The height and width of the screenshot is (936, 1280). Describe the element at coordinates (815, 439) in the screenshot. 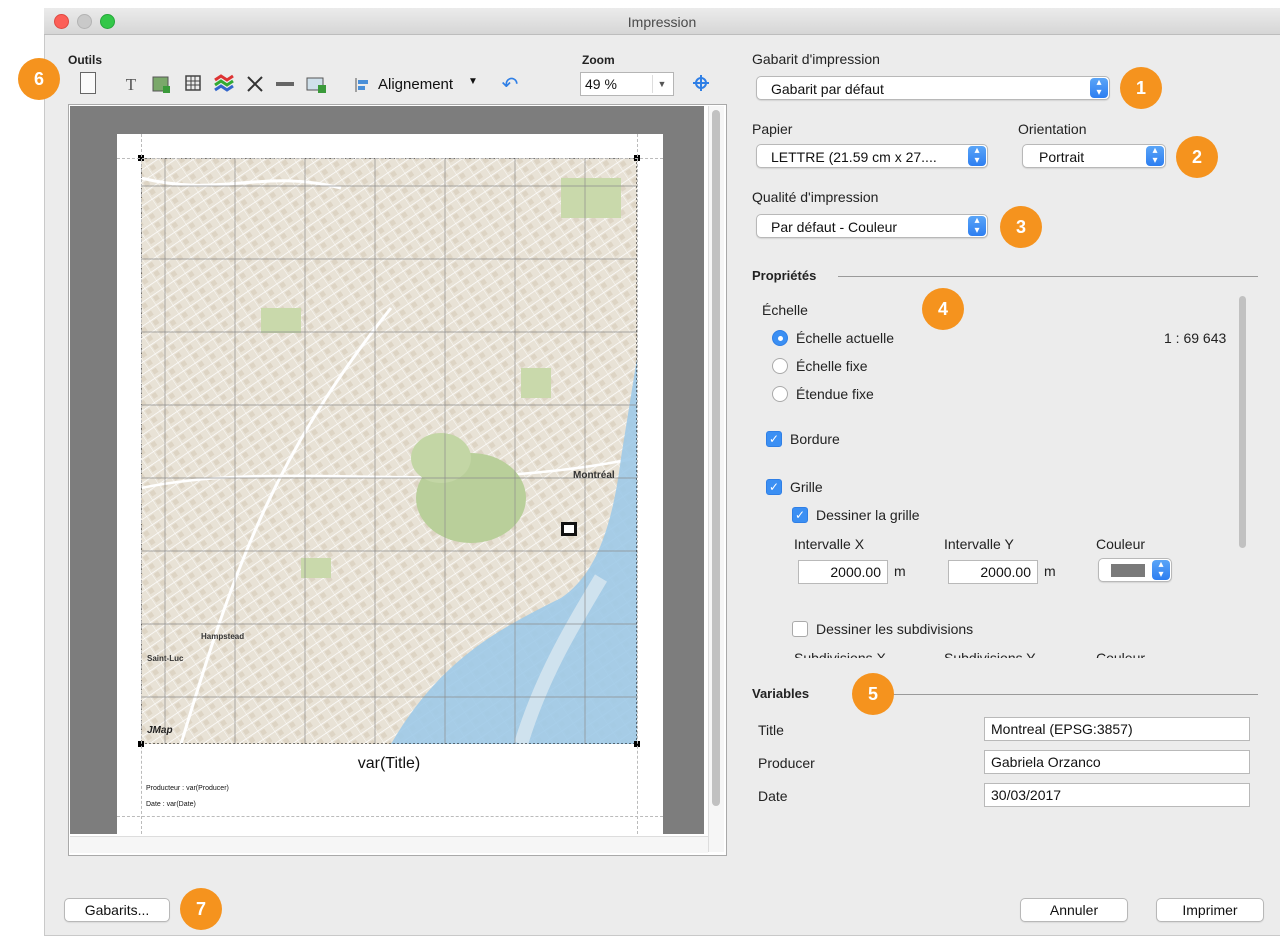

I see `border-label: Bordure` at that location.